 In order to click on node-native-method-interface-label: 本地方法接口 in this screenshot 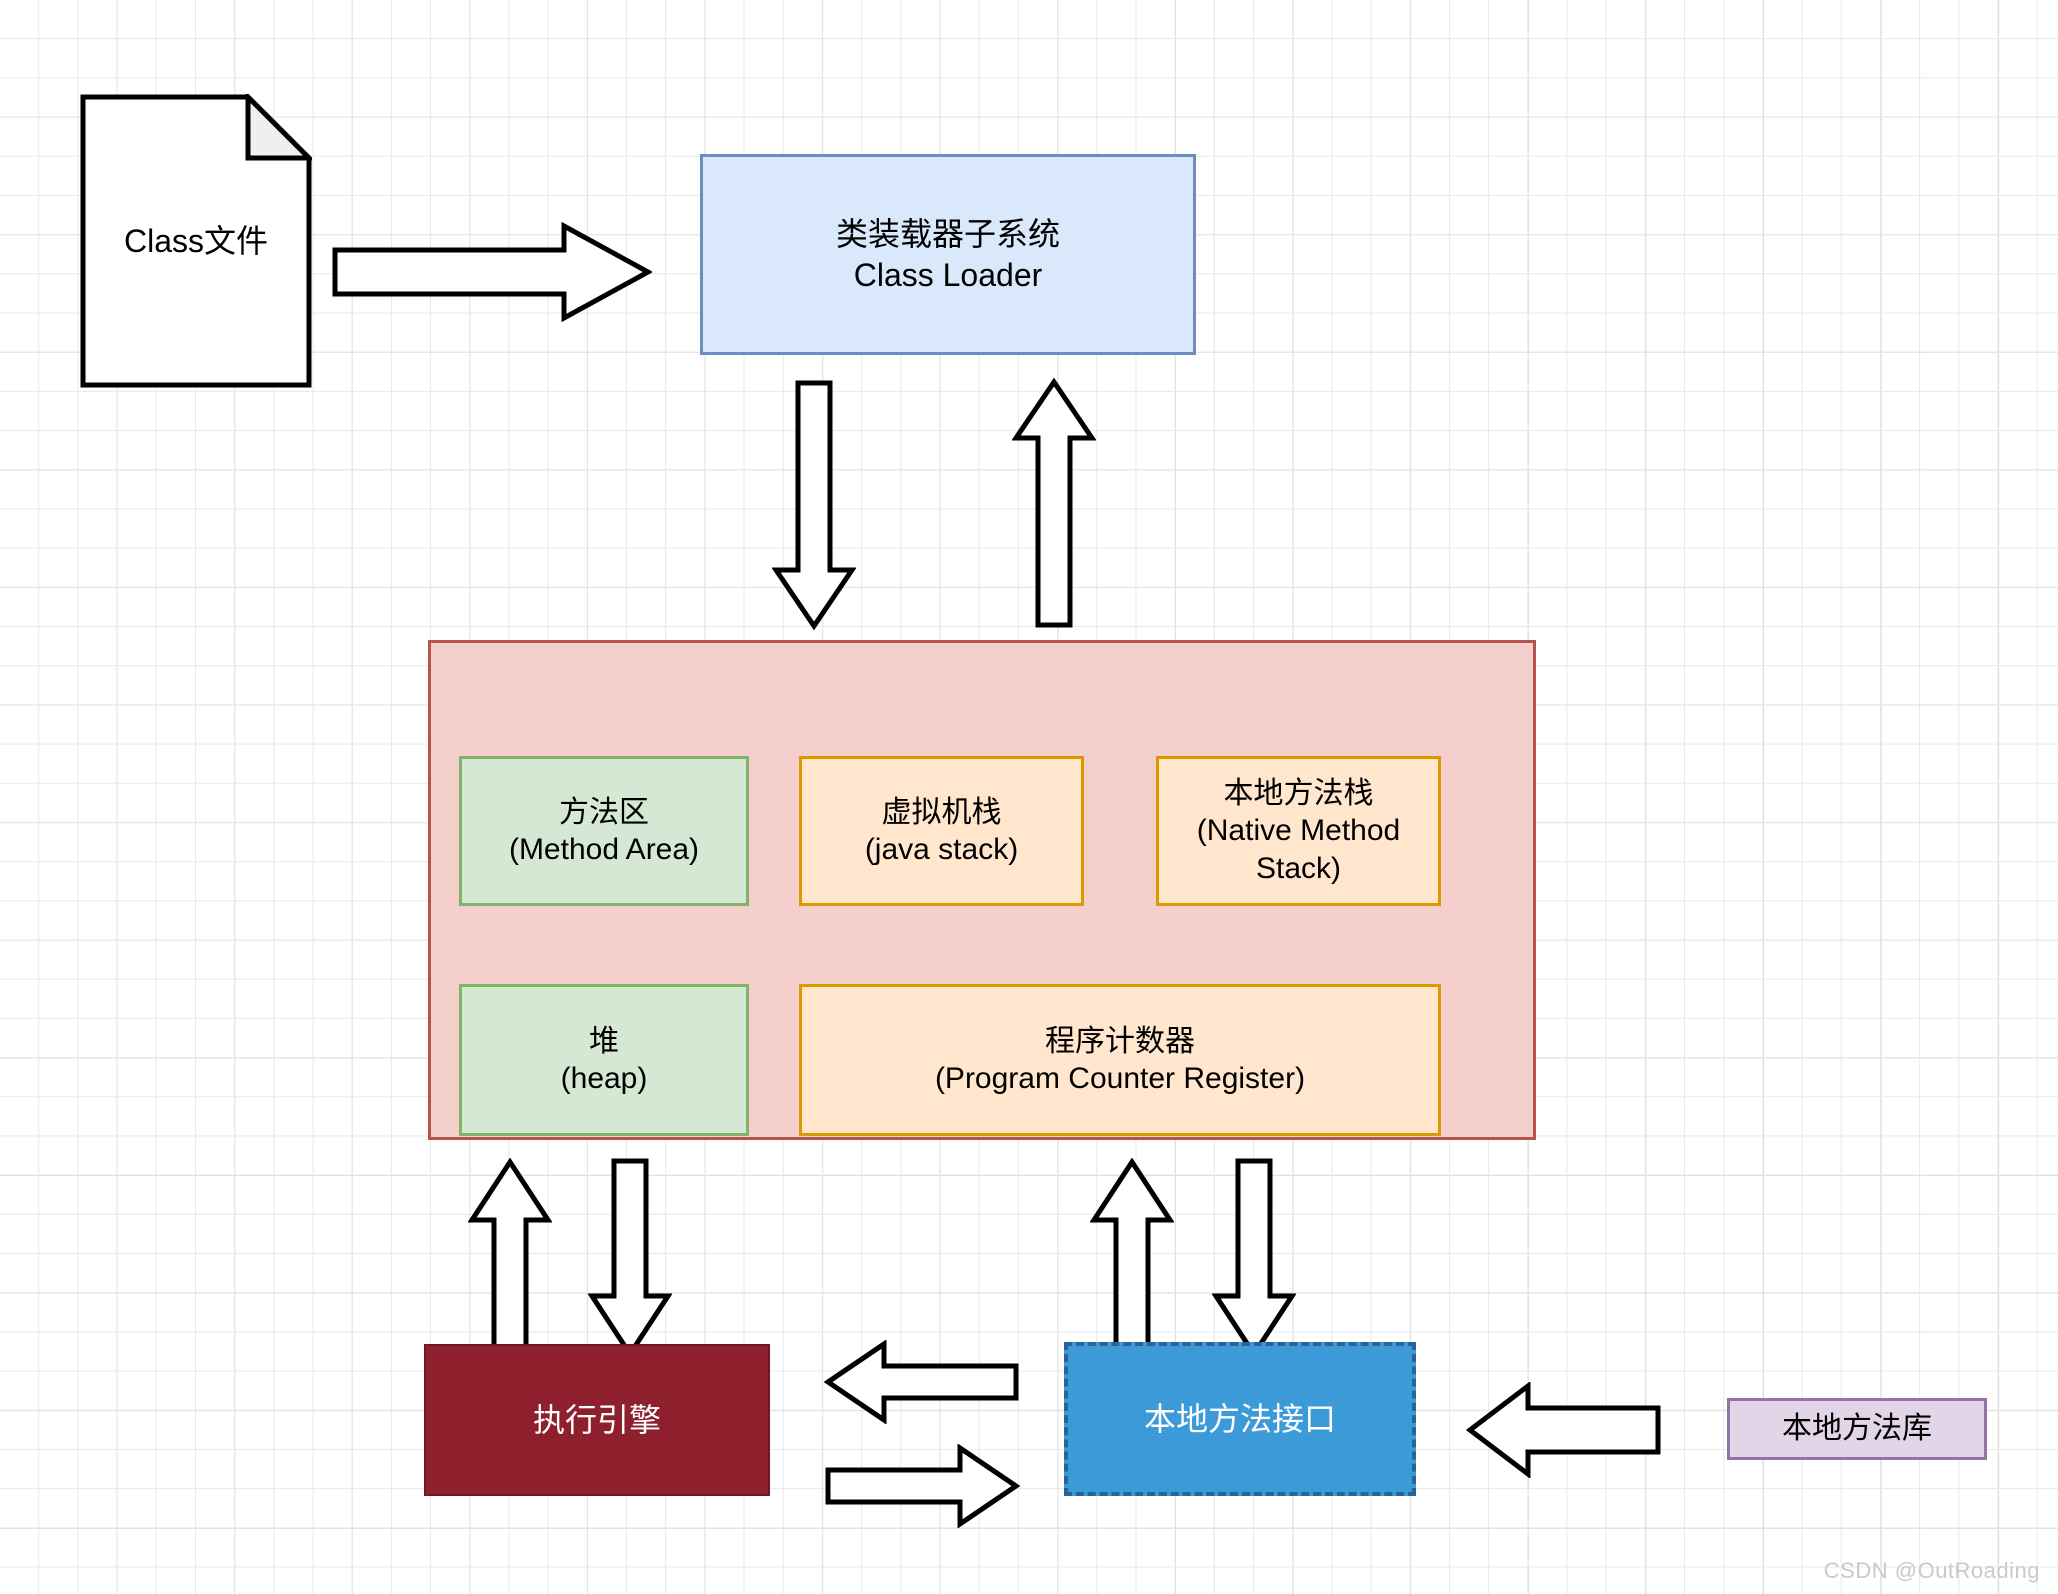, I will do `click(1239, 1418)`.